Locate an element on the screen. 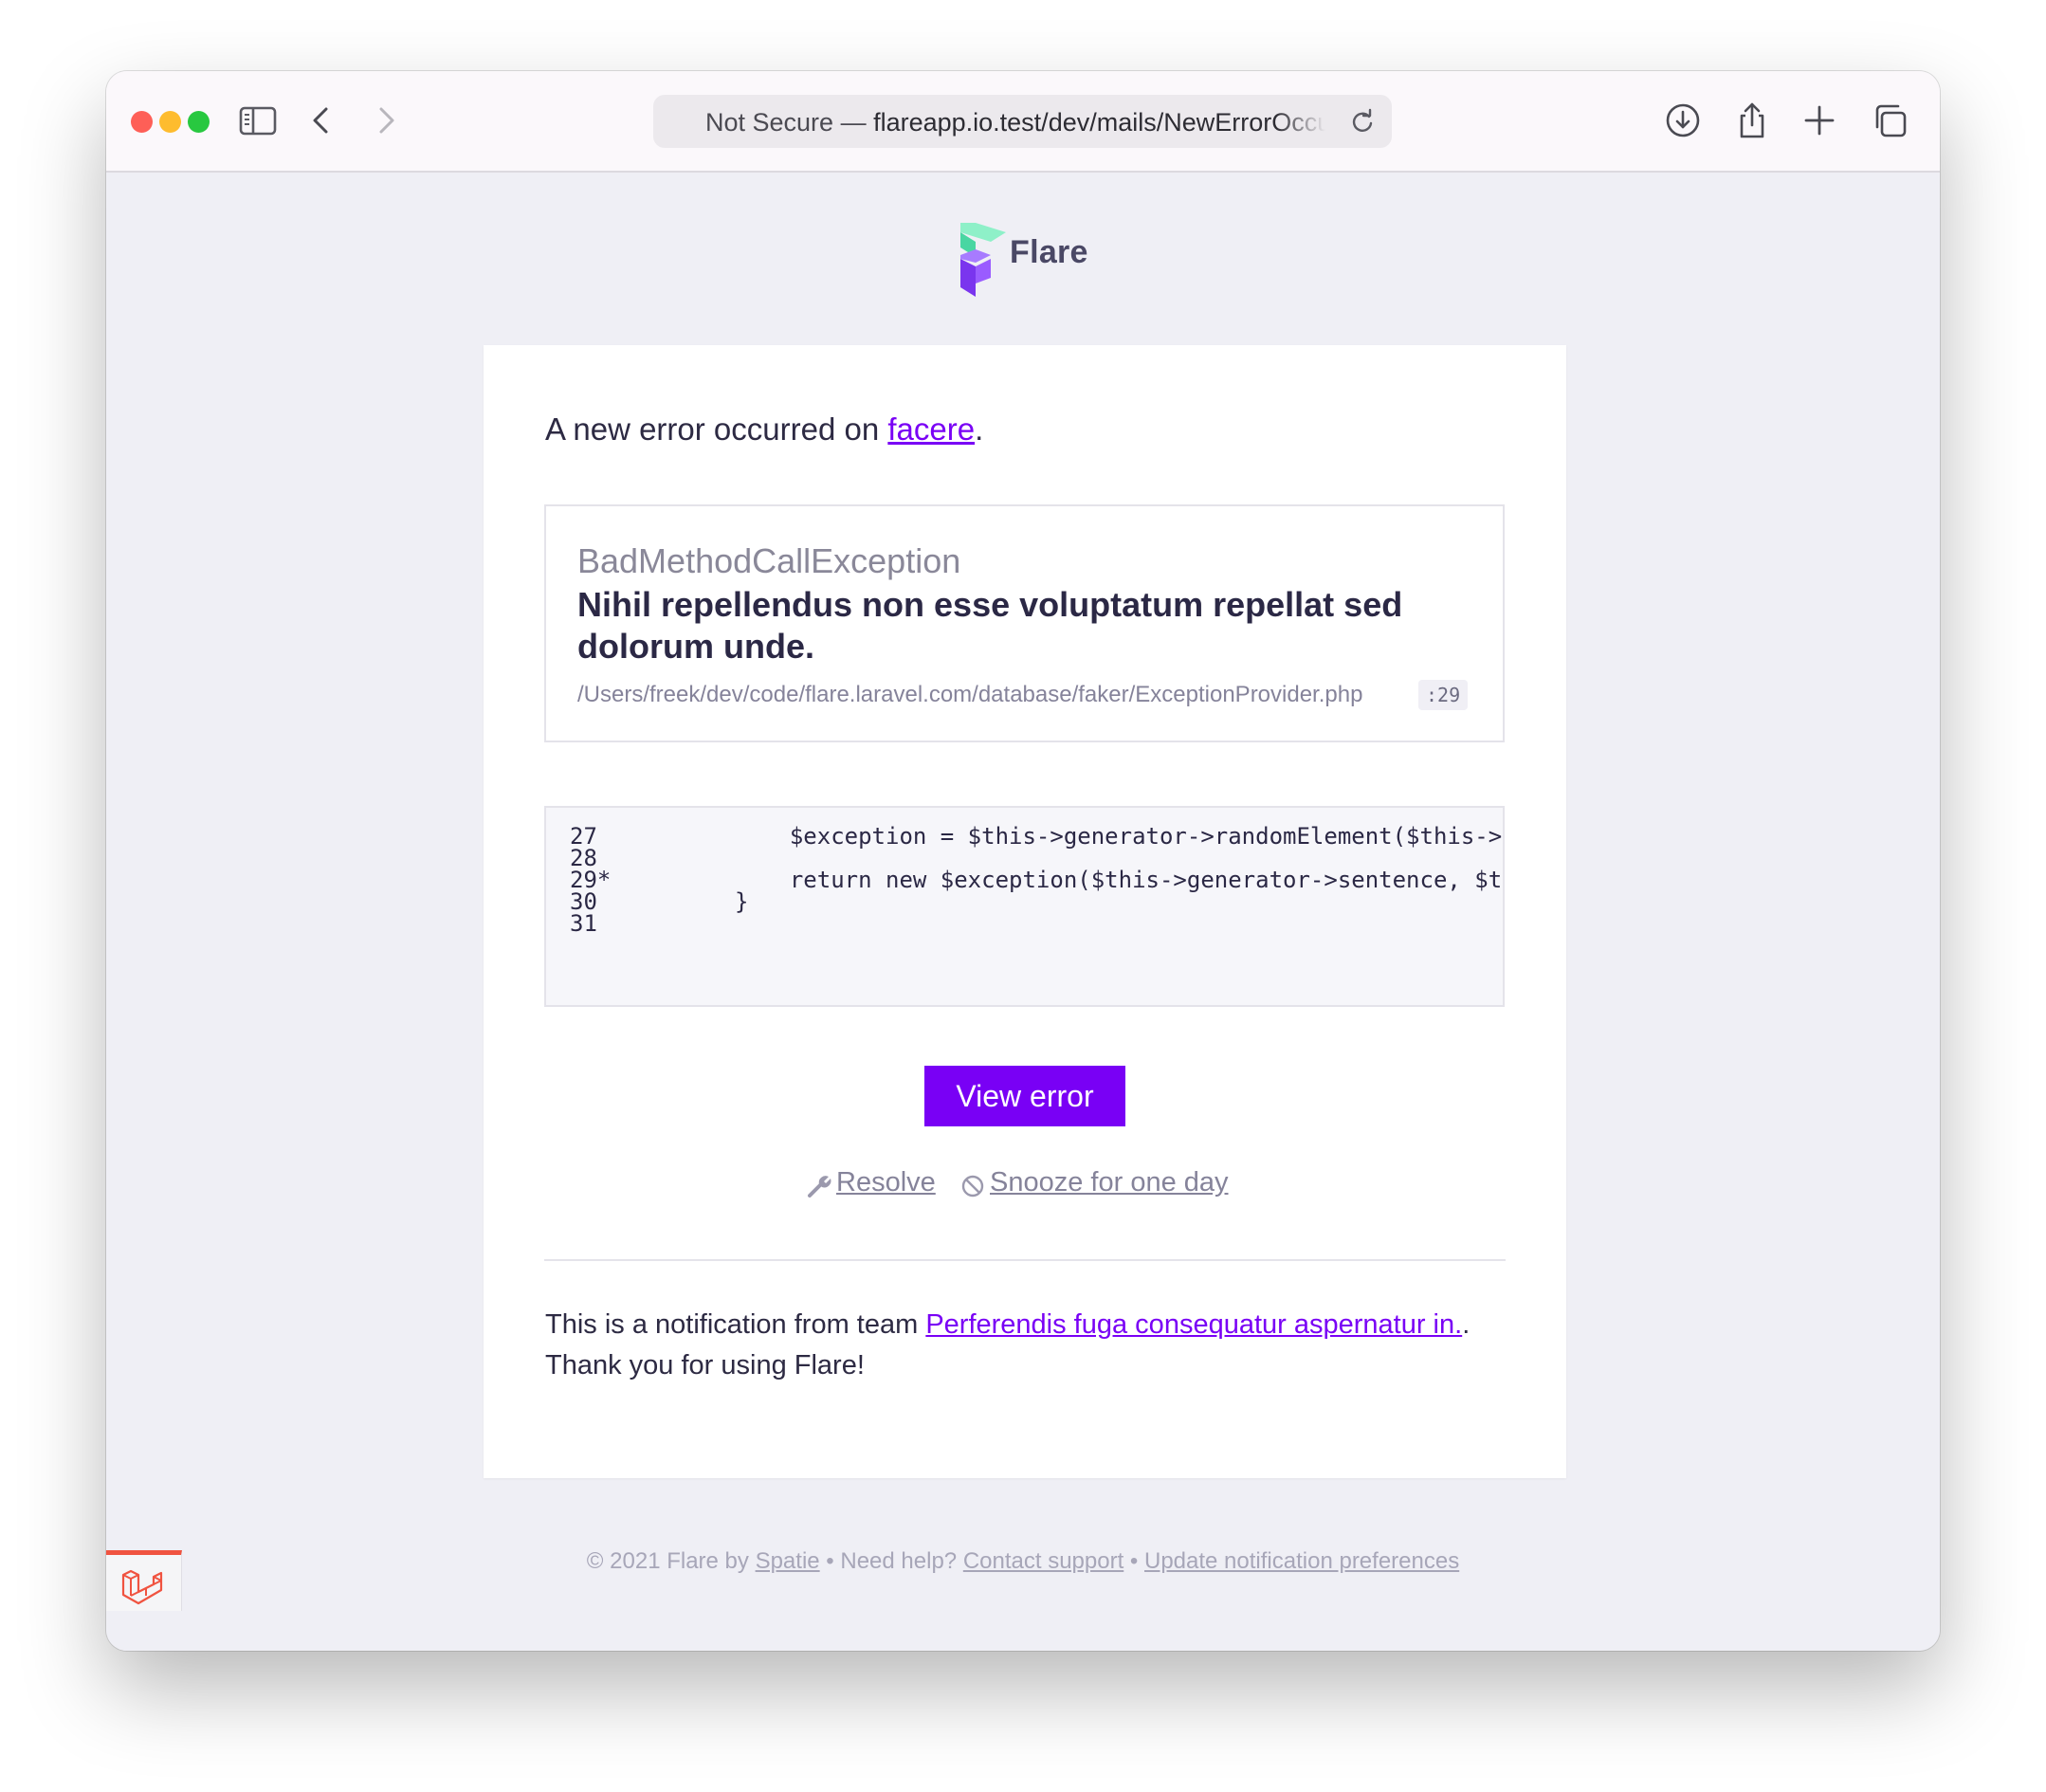 This screenshot has width=2046, height=1792. zoom-window-button is located at coordinates (199, 122).